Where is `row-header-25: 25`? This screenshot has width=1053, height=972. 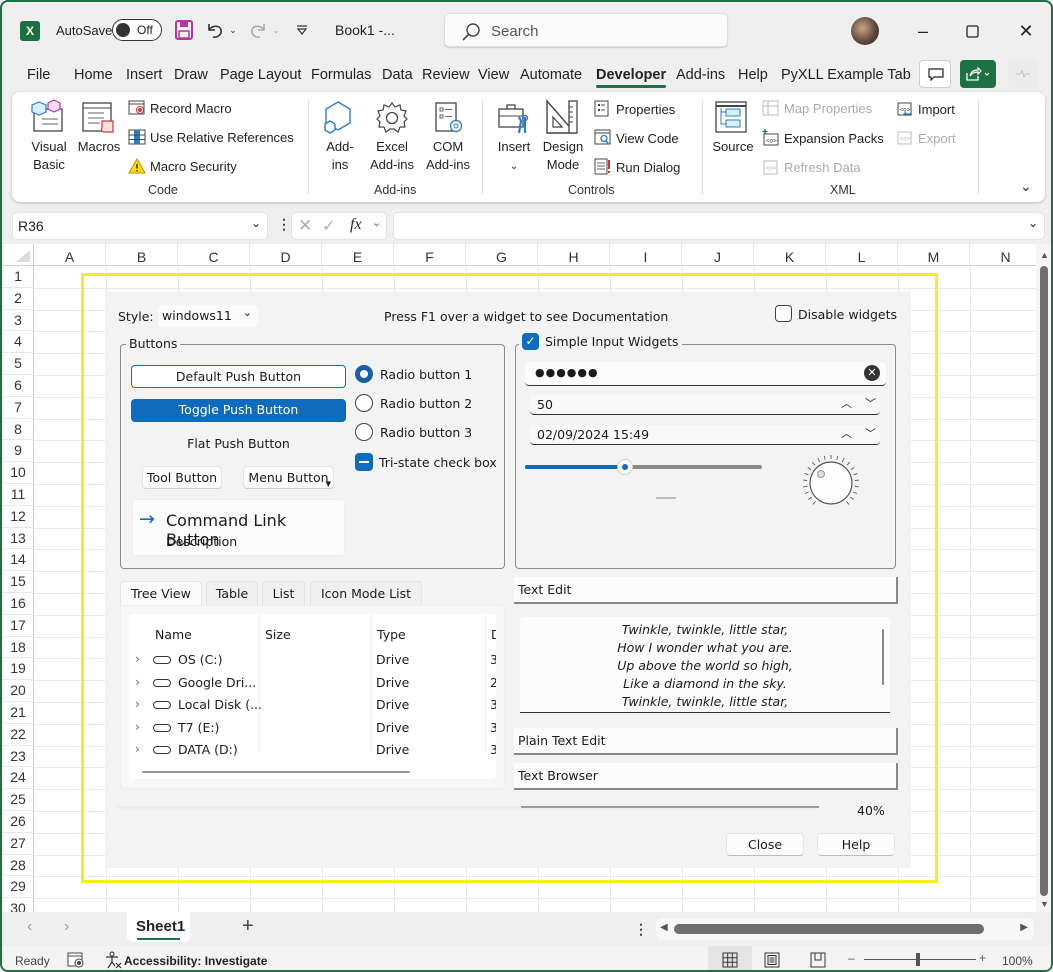 row-header-25: 25 is located at coordinates (18, 800).